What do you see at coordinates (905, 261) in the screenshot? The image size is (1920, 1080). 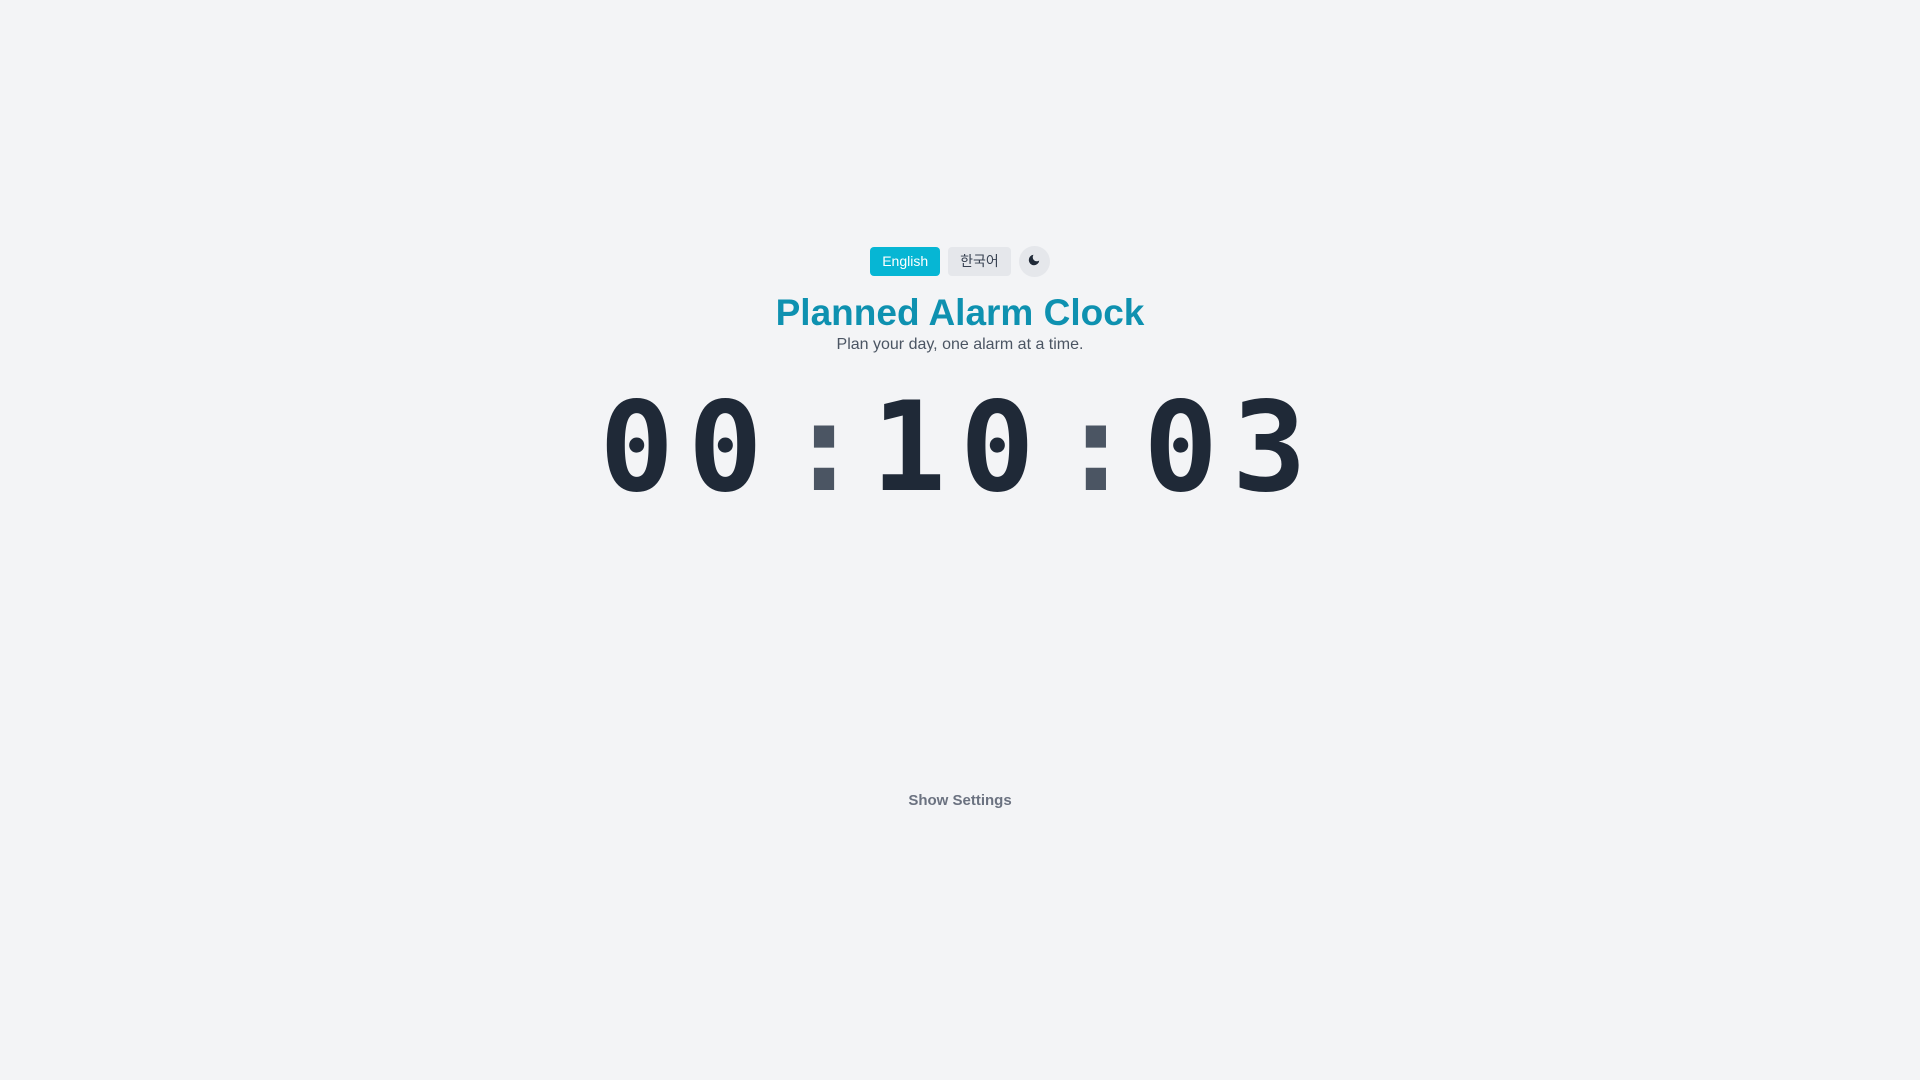 I see `language-english-button: English` at bounding box center [905, 261].